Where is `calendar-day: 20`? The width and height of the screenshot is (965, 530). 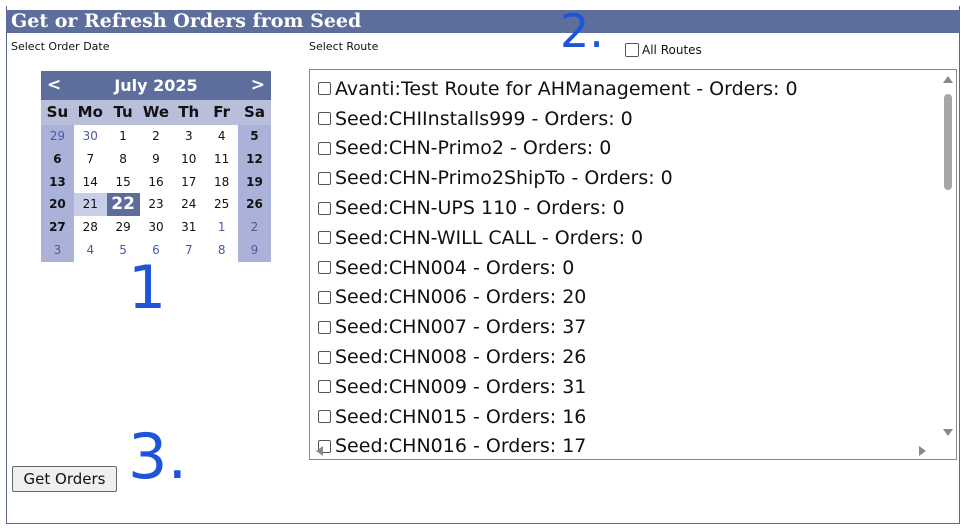 calendar-day: 20 is located at coordinates (57, 205).